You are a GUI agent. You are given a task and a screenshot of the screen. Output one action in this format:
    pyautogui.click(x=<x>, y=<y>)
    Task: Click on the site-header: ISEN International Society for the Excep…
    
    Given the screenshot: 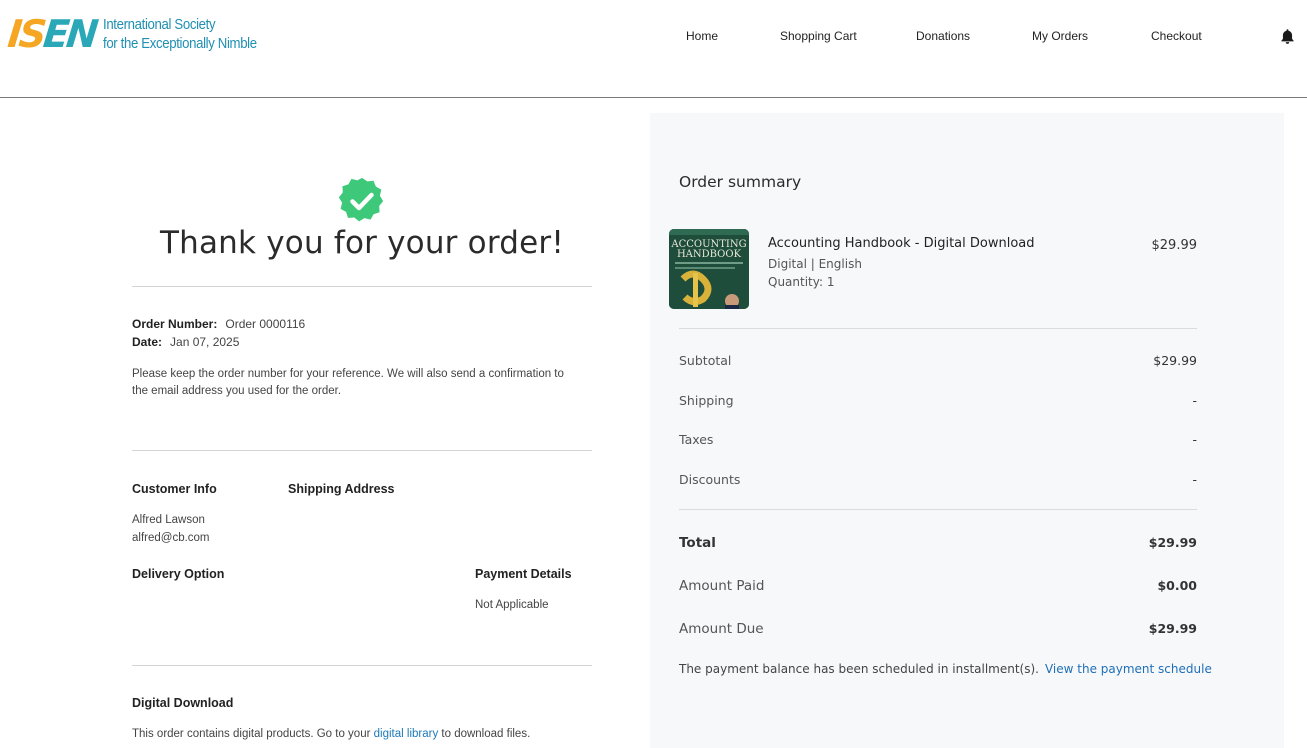 What is the action you would take?
    pyautogui.click(x=653, y=49)
    